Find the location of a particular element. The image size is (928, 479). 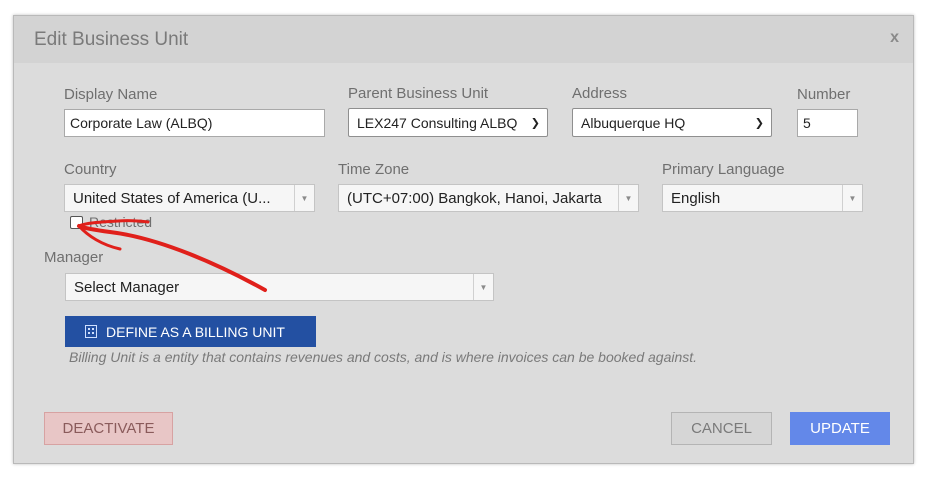

address-select: Albuquerque HQ ❯ is located at coordinates (672, 122).